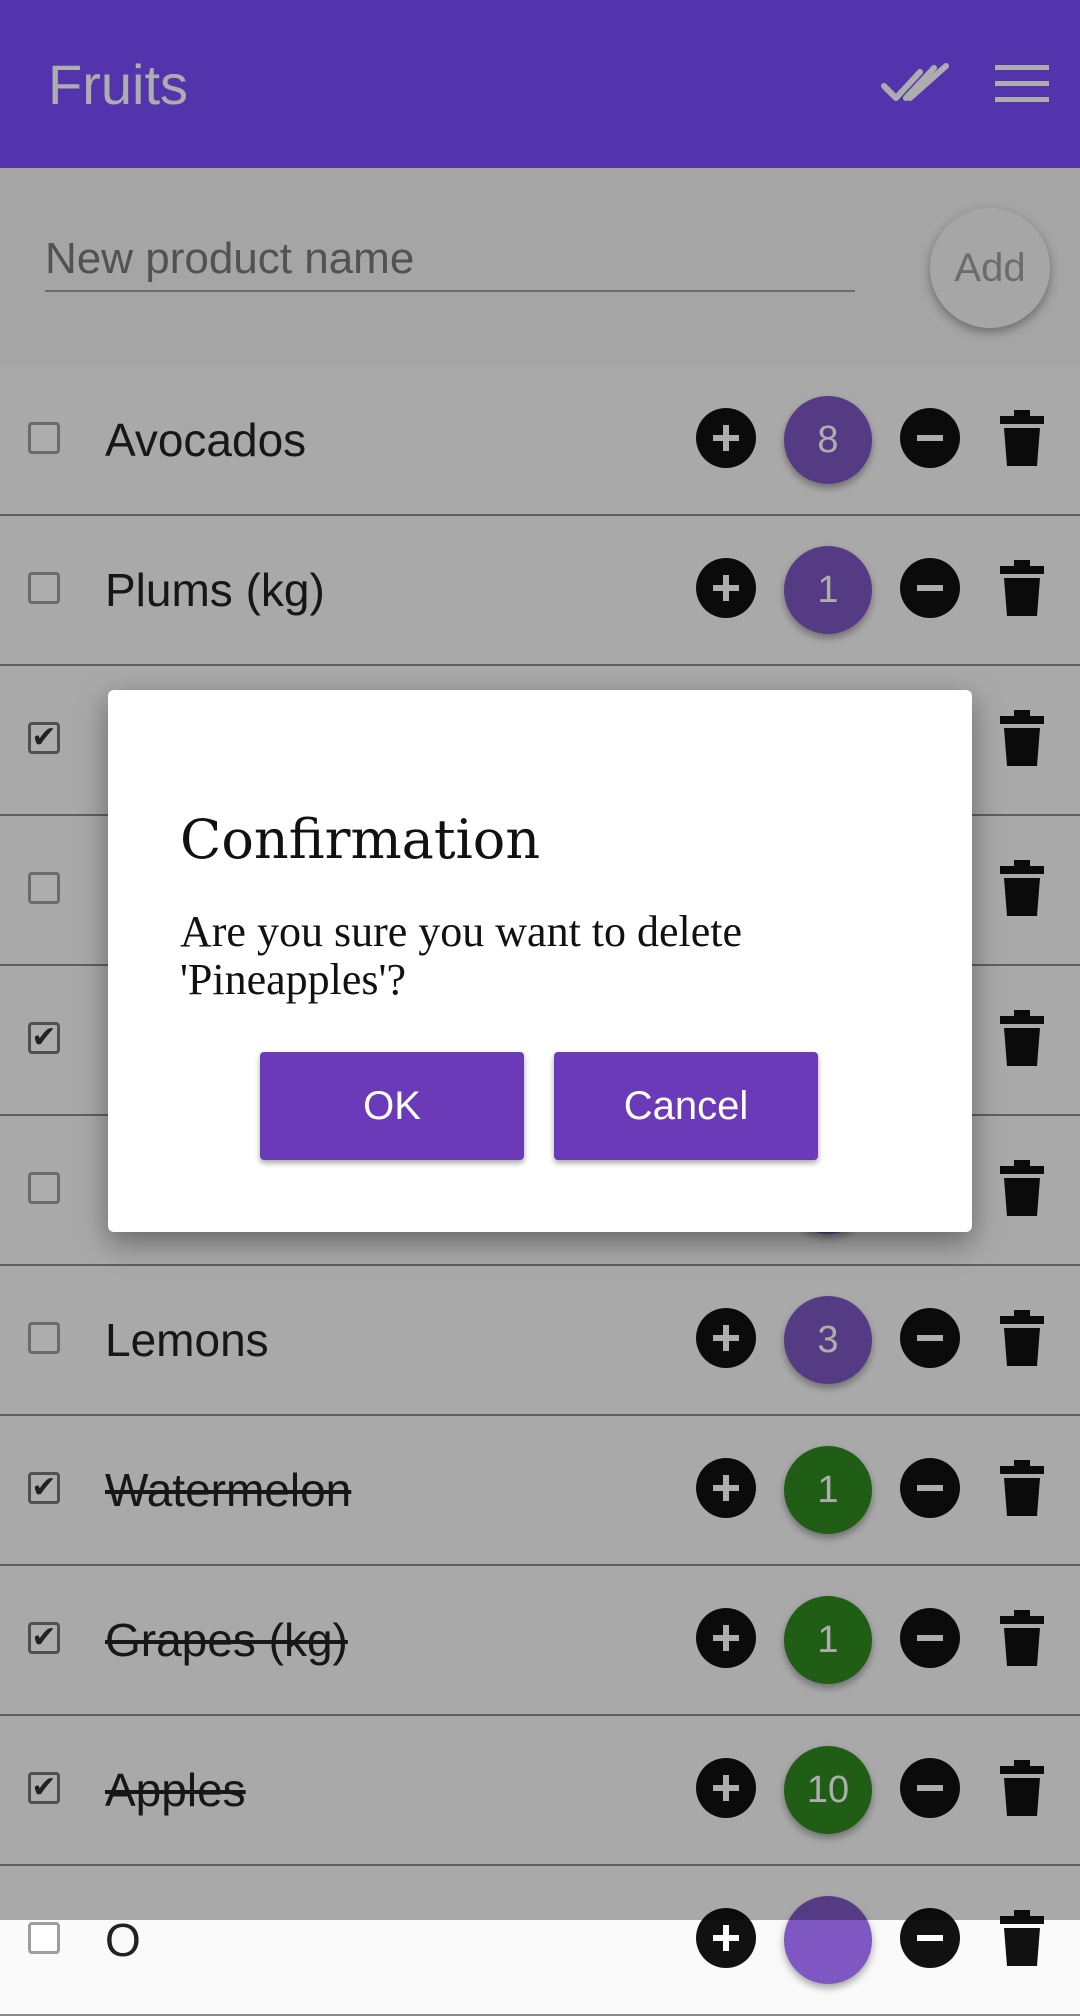  Describe the element at coordinates (360, 839) in the screenshot. I see `dialog-title: Confirmation` at that location.